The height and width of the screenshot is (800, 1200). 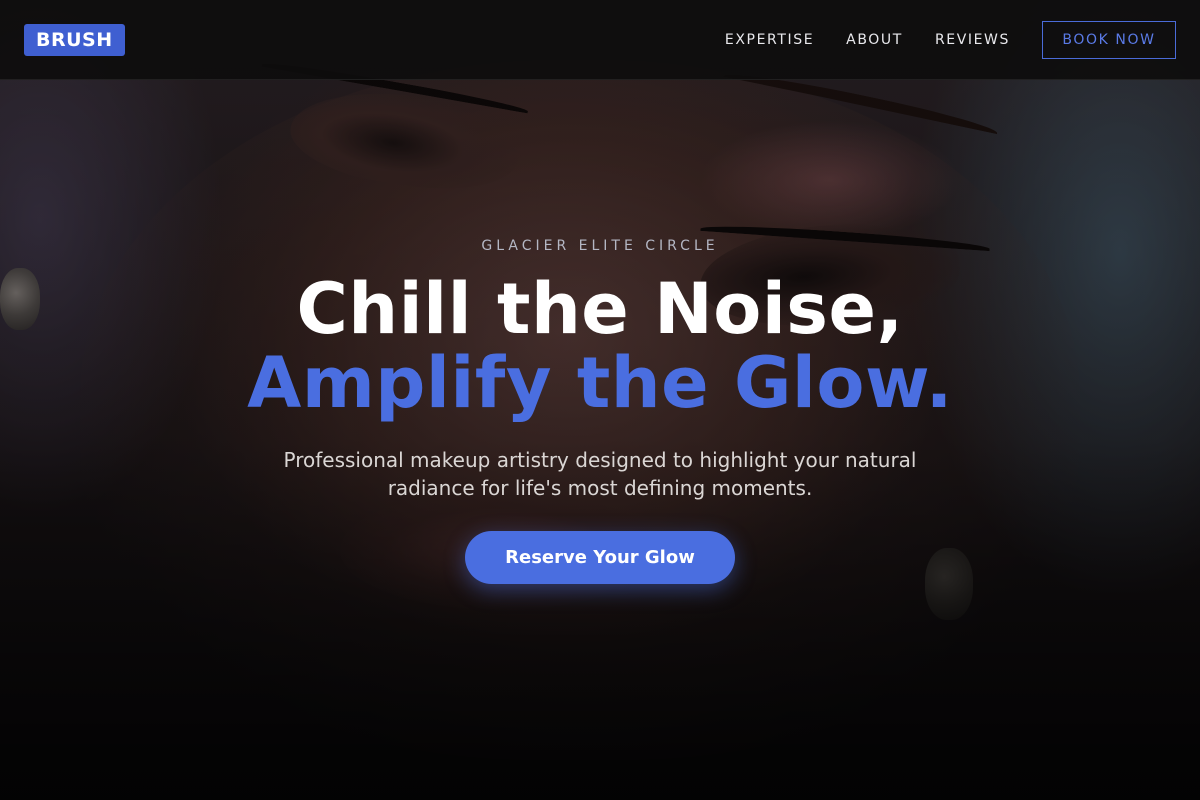 I want to click on reserve-your-glow-button: Reserve Your Glow, so click(x=600, y=557).